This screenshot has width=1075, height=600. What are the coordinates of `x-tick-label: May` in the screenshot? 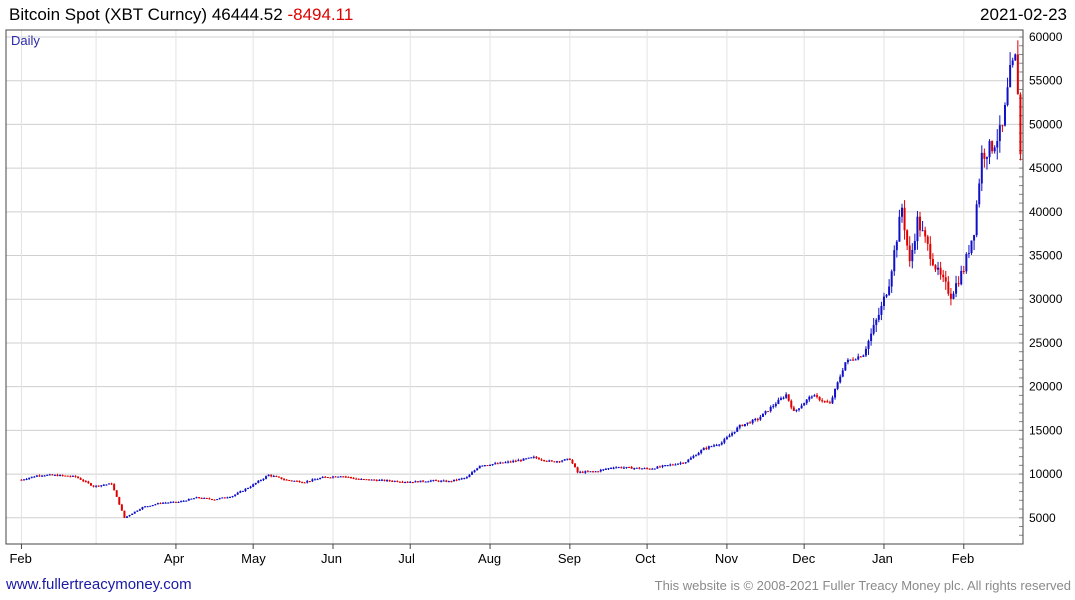 It's located at (253, 558).